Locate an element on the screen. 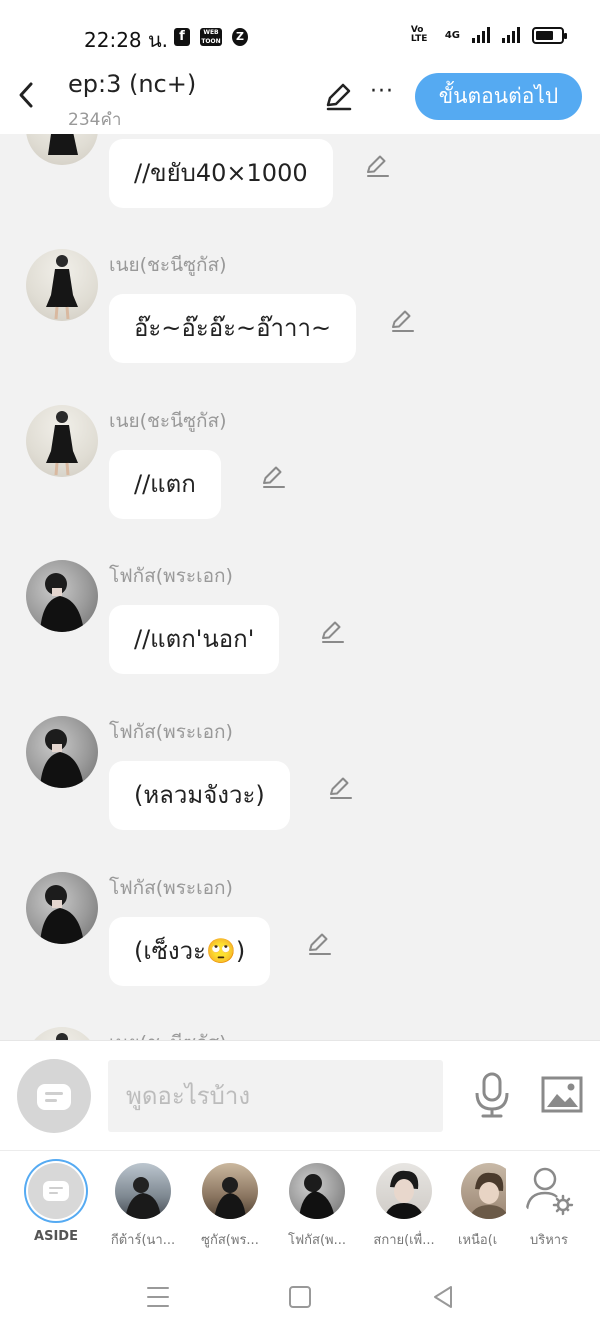  message-bubble: //ขยับ40×1000 is located at coordinates (221, 173).